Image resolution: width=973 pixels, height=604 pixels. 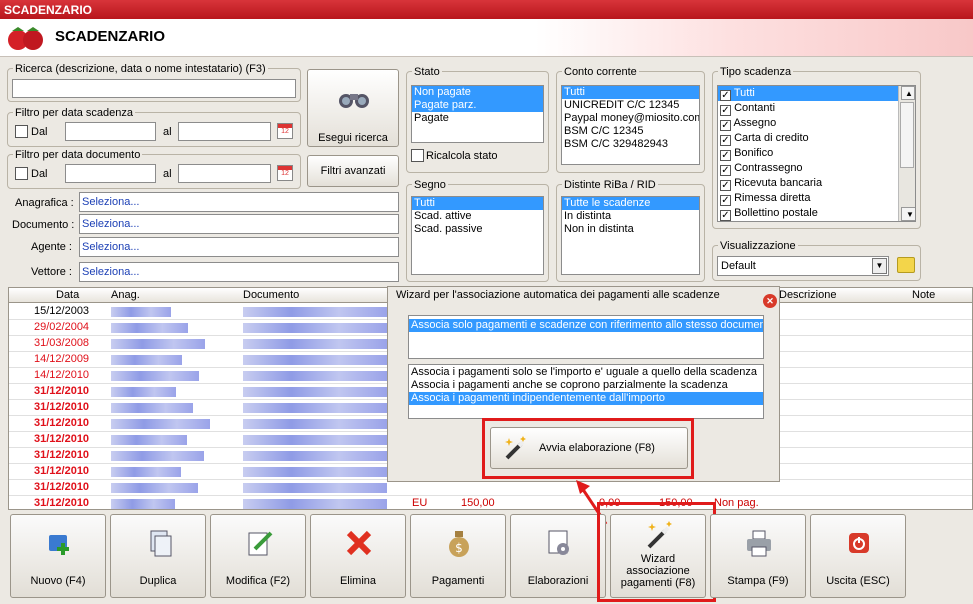 What do you see at coordinates (858, 581) in the screenshot?
I see `uscita-label: Uscita (ESC)` at bounding box center [858, 581].